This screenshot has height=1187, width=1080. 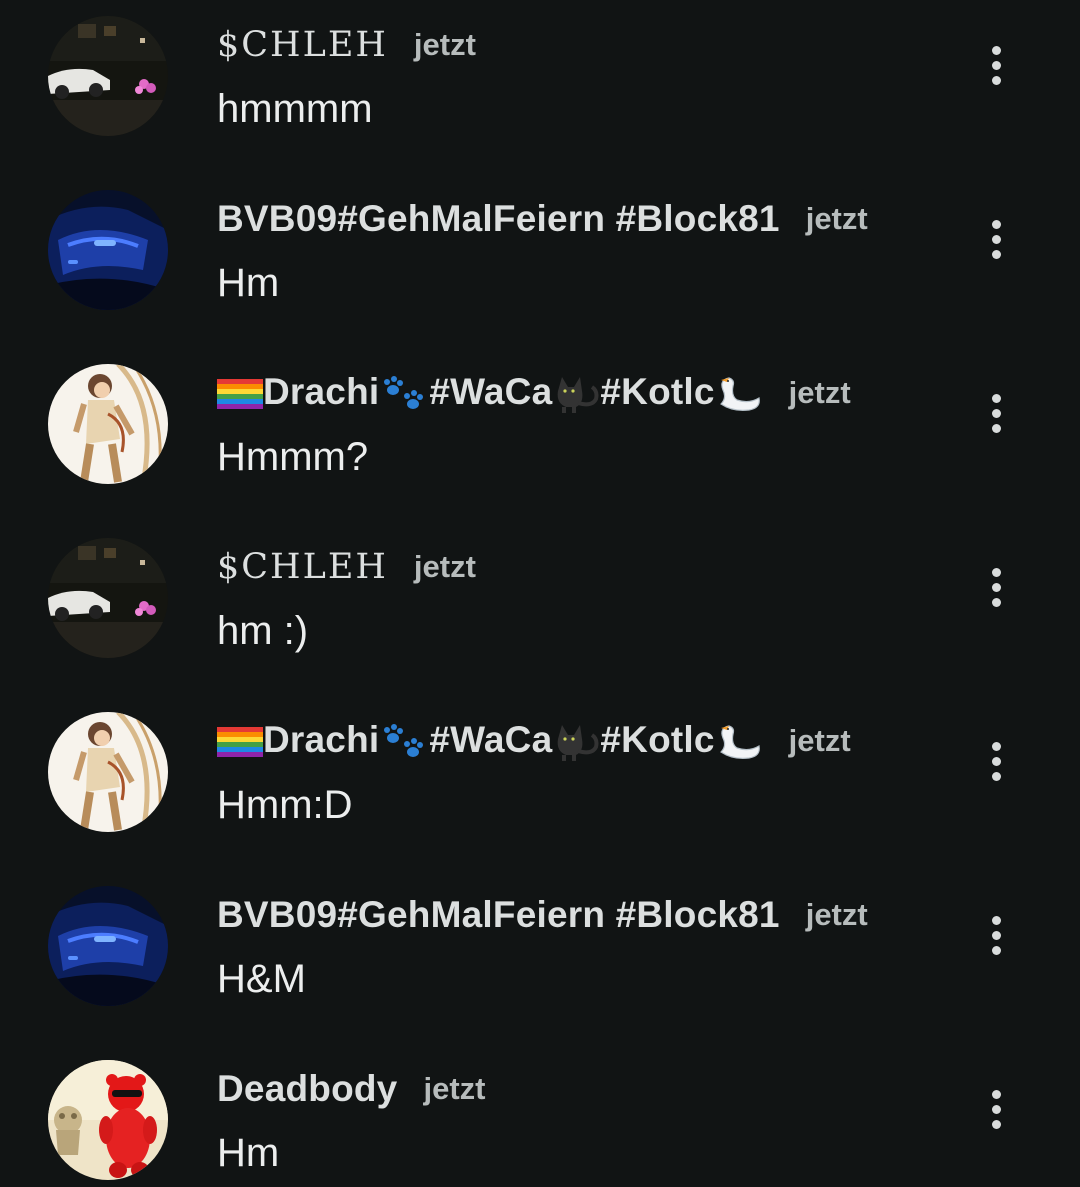 I want to click on comment-item: $CHLEH jetzt hm :), so click(x=540, y=609).